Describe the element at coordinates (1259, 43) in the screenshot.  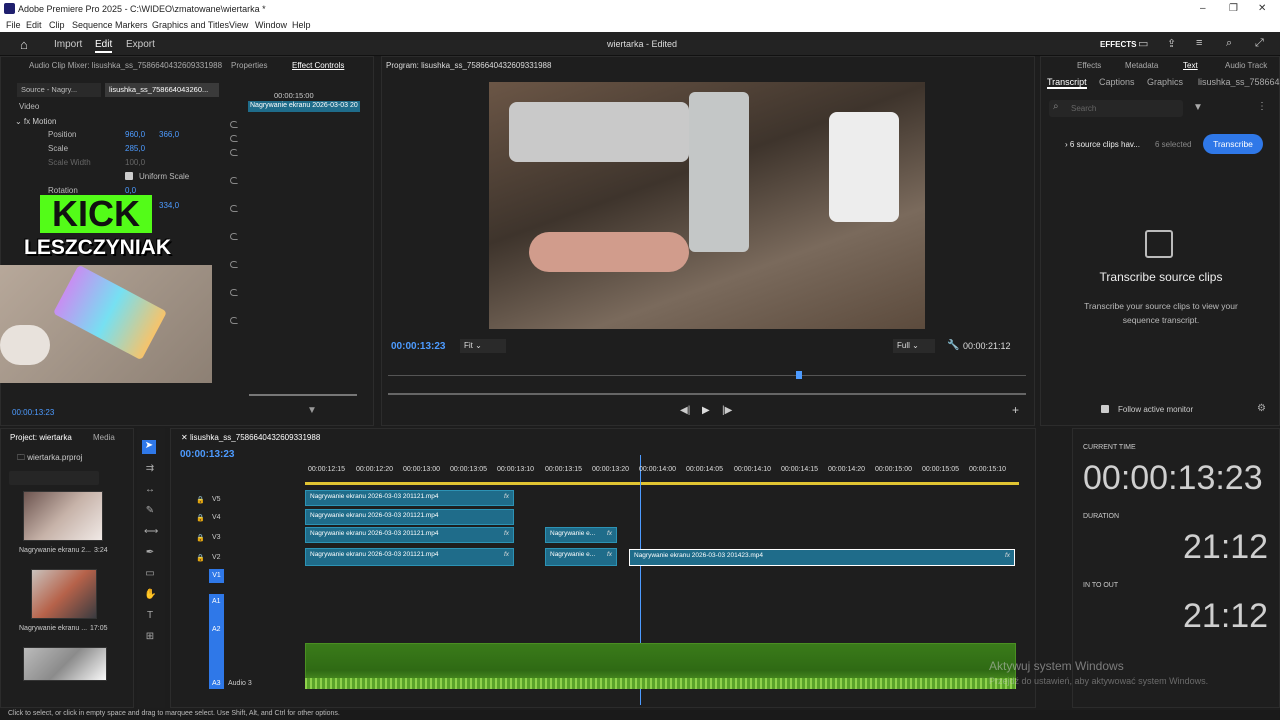
I see `fullscreen-icon: ⤢` at that location.